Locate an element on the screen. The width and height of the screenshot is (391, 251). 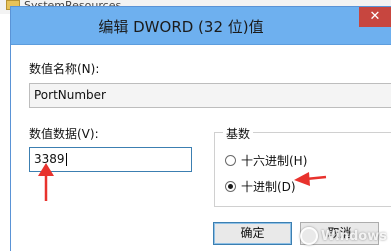
watermark: Windows is located at coordinates (343, 236).